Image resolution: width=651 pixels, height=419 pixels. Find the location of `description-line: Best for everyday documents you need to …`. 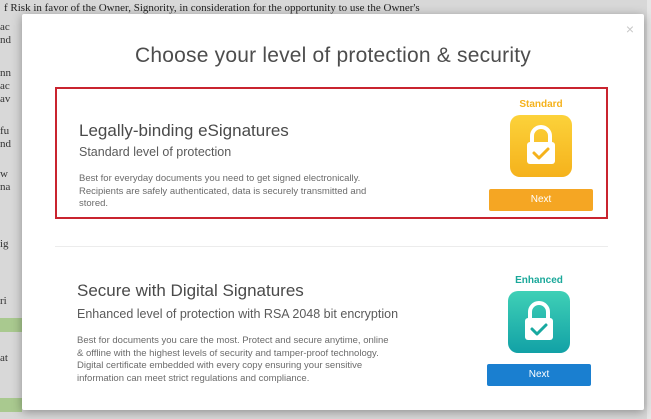

description-line: Best for everyday documents you need to … is located at coordinates (220, 178).